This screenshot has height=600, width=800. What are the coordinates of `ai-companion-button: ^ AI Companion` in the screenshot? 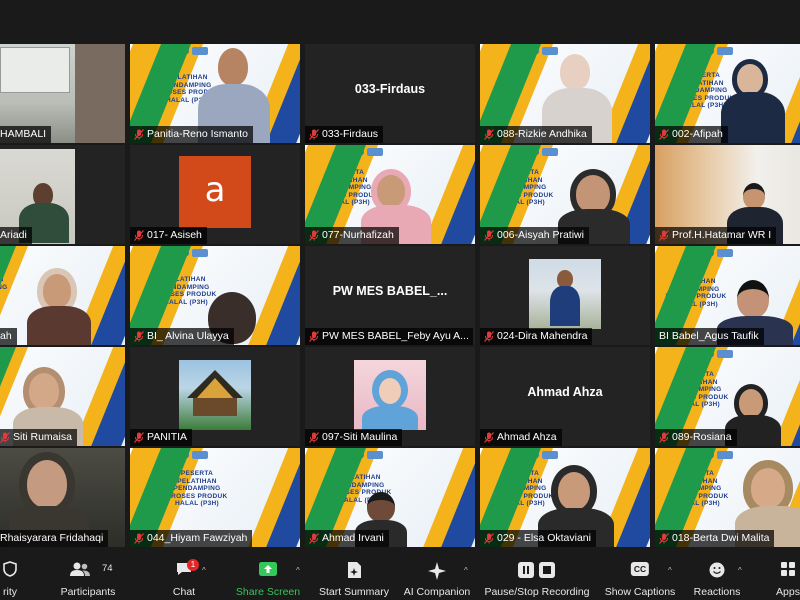 It's located at (437, 575).